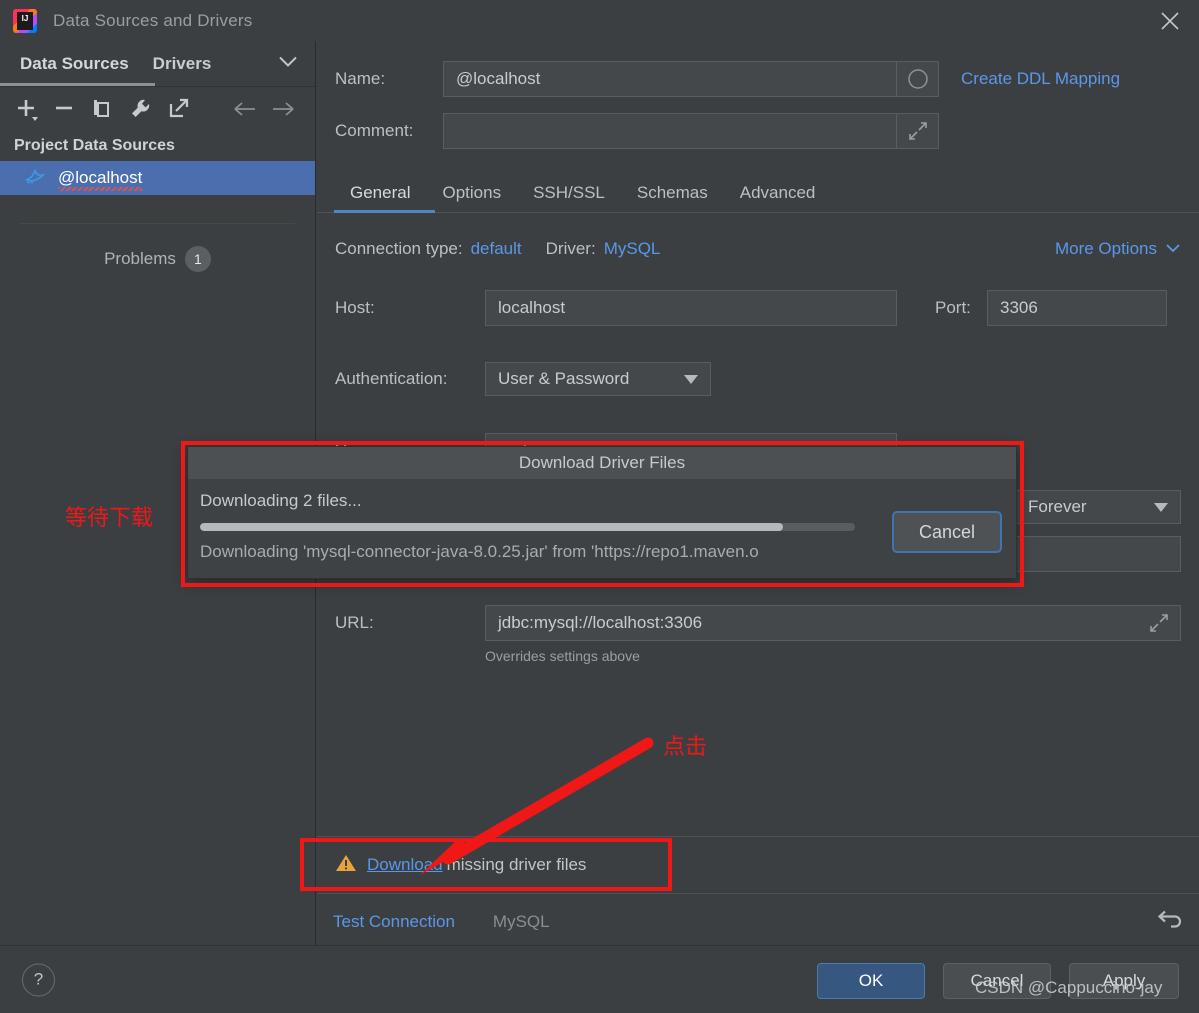  I want to click on sidebar-toolbar, so click(157, 109).